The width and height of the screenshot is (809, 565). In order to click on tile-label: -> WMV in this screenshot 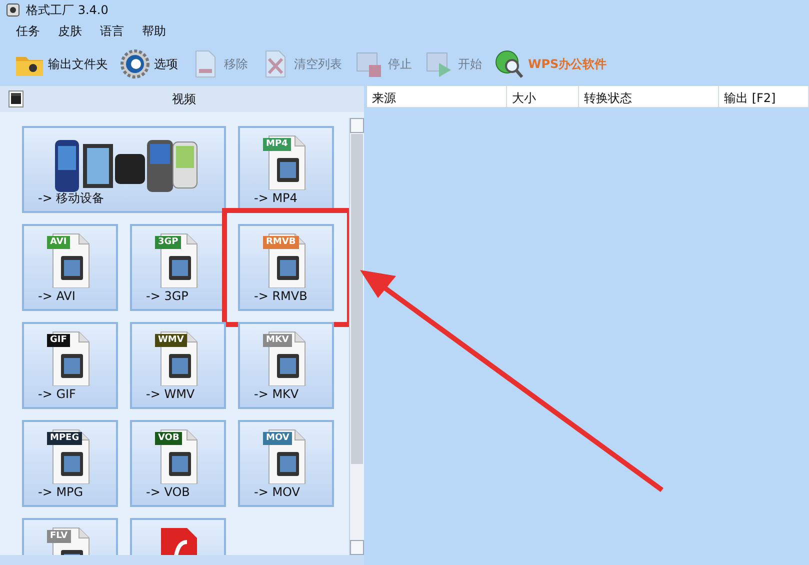, I will do `click(170, 394)`.